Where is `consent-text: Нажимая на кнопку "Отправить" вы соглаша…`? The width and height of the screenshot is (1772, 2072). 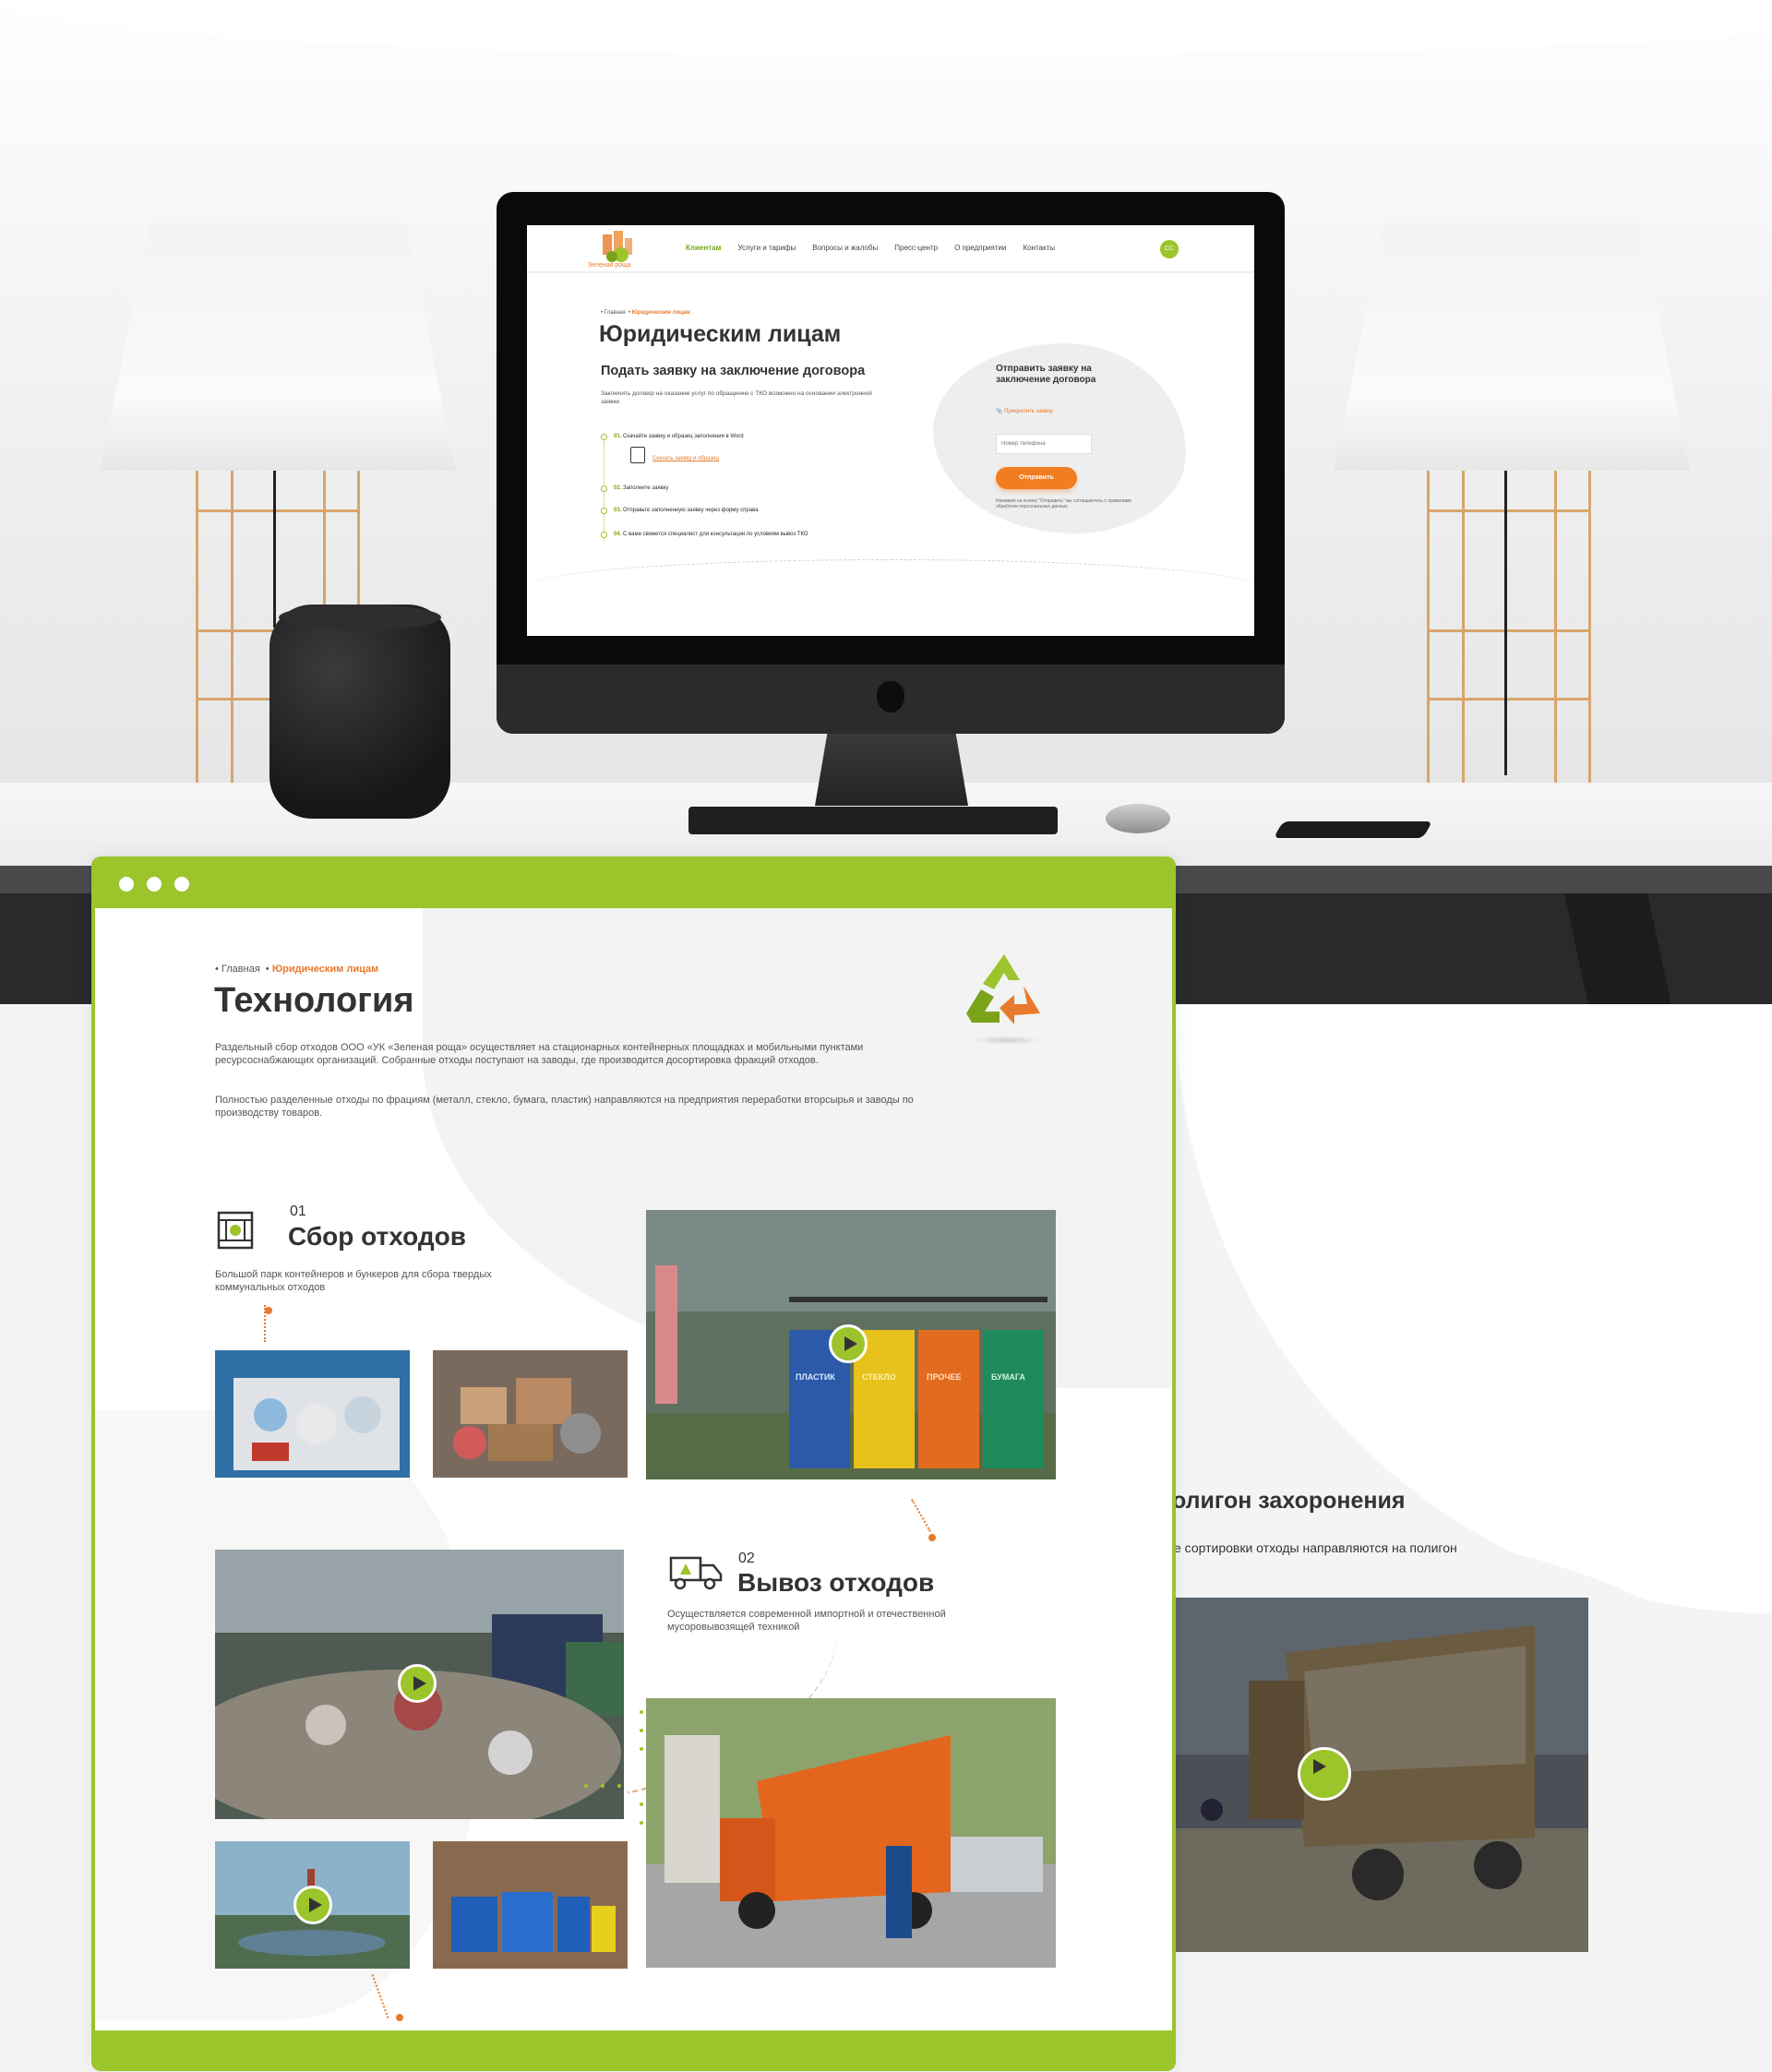
consent-text: Нажимая на кнопку "Отправить" вы соглаша… is located at coordinates (1064, 503).